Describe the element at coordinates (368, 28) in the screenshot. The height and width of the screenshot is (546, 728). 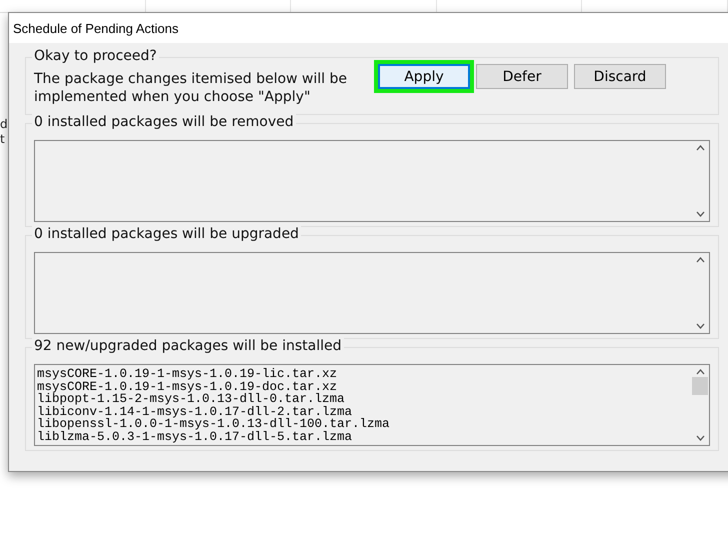
I see `window-title: Schedule of Pending Actions` at that location.